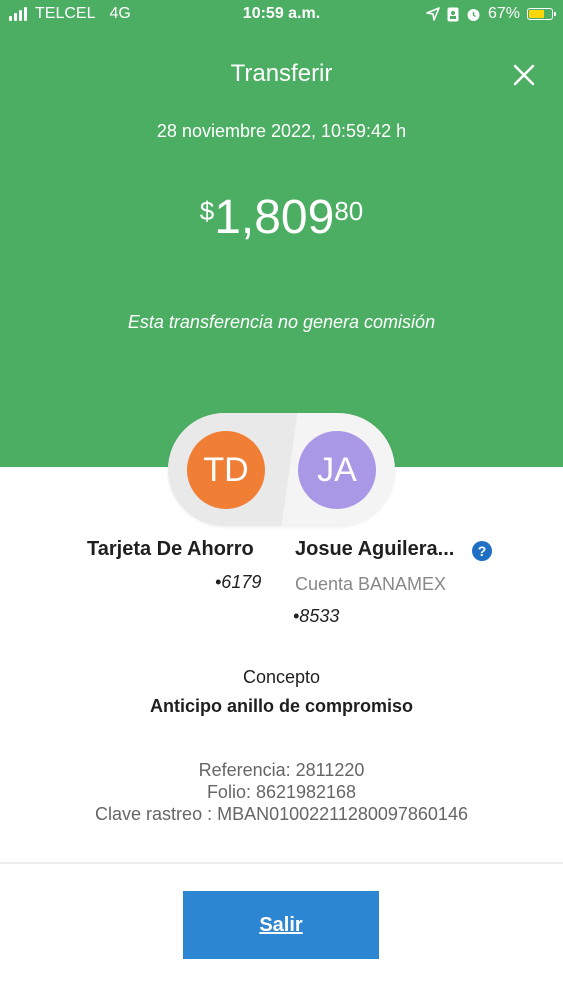 This screenshot has width=563, height=1000. I want to click on accounts-avatar-pill: TD JA, so click(281, 469).